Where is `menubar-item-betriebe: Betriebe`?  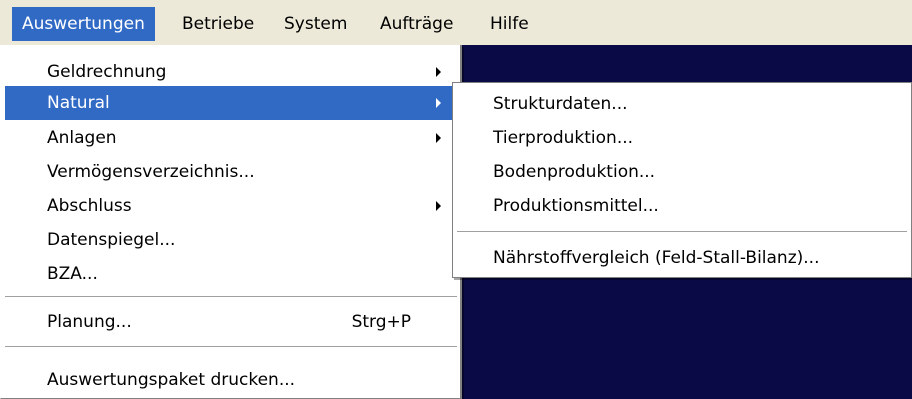 menubar-item-betriebe: Betriebe is located at coordinates (218, 24).